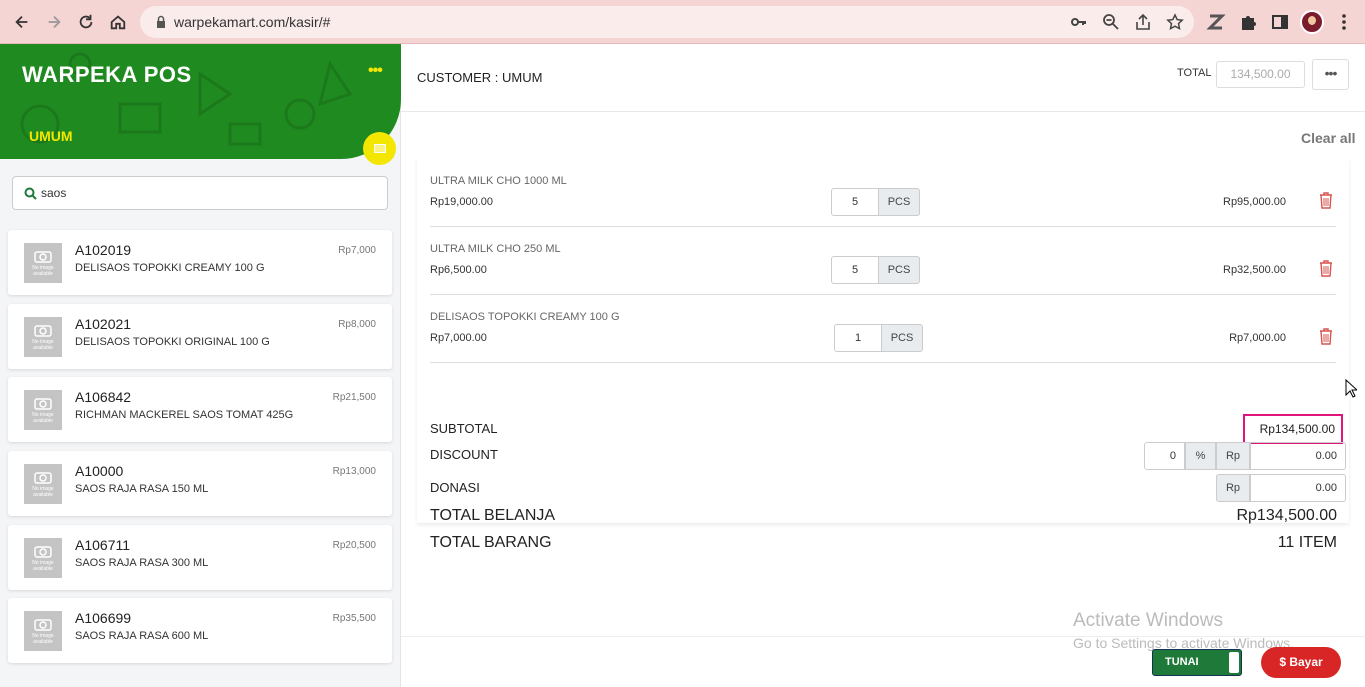 Image resolution: width=1365 pixels, height=687 pixels. Describe the element at coordinates (54, 22) in the screenshot. I see `forward-icon` at that location.